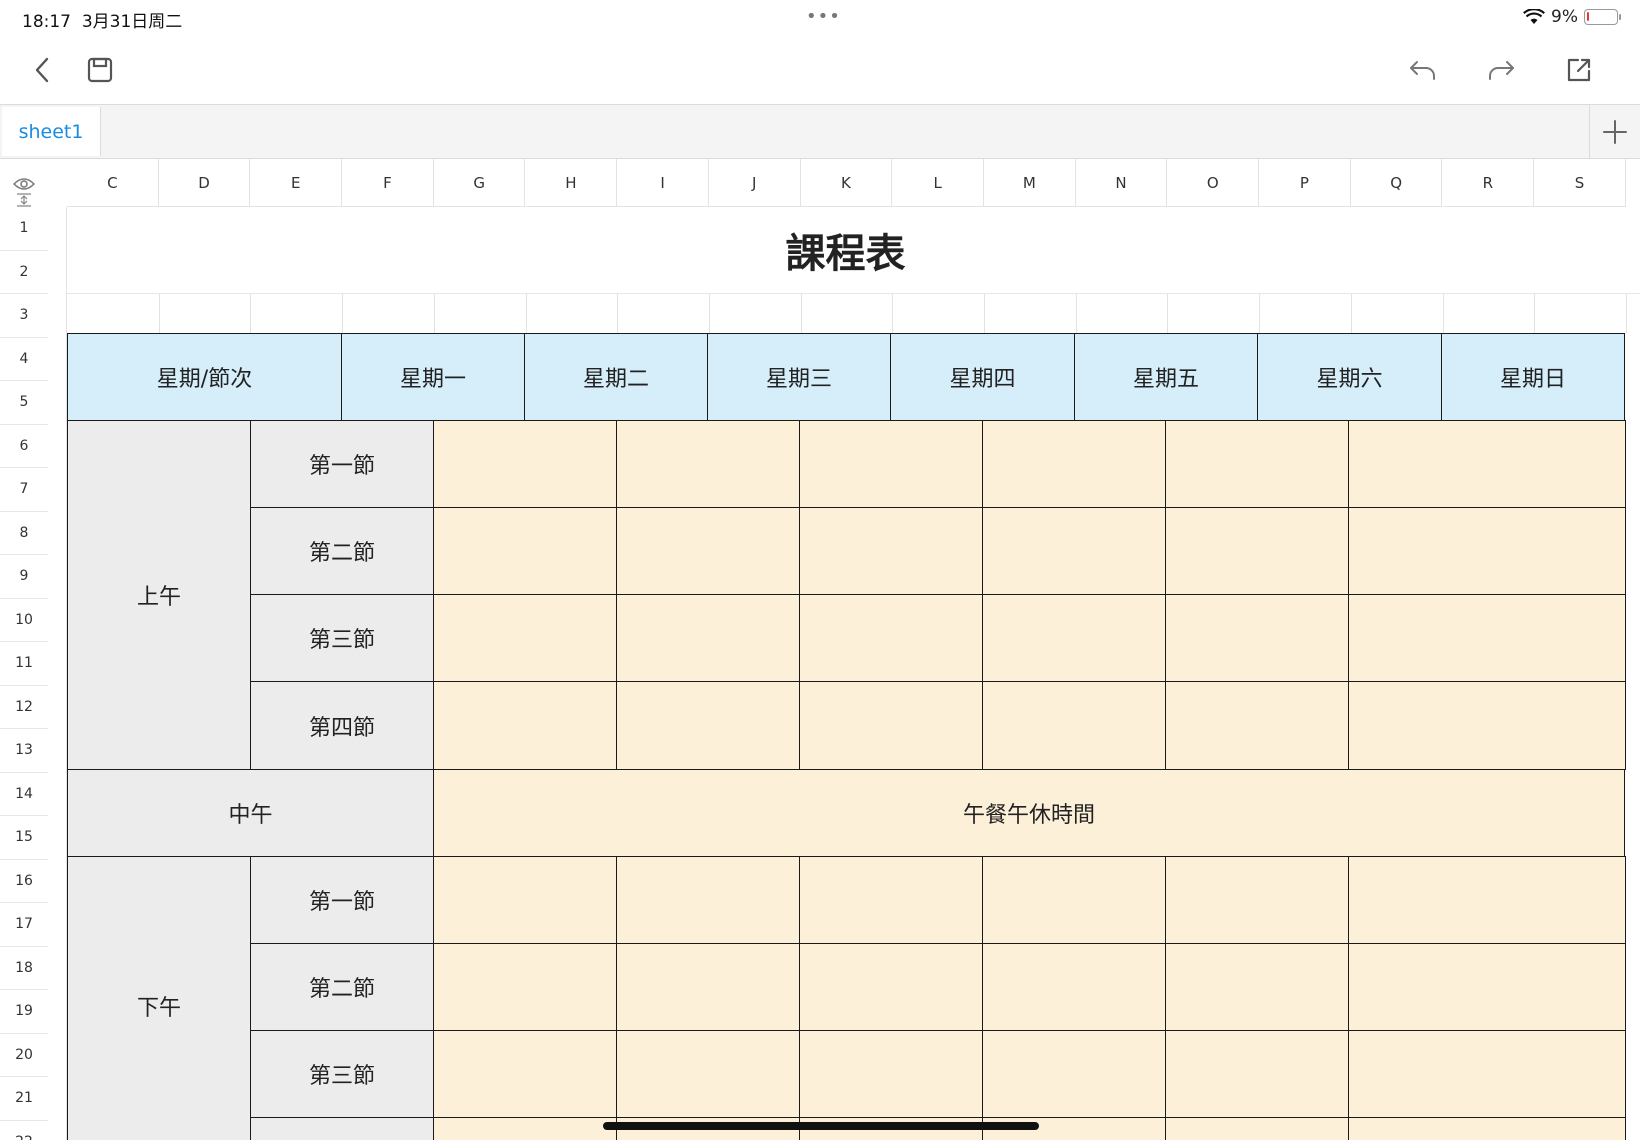  What do you see at coordinates (113, 183) in the screenshot?
I see `column-header-c: C` at bounding box center [113, 183].